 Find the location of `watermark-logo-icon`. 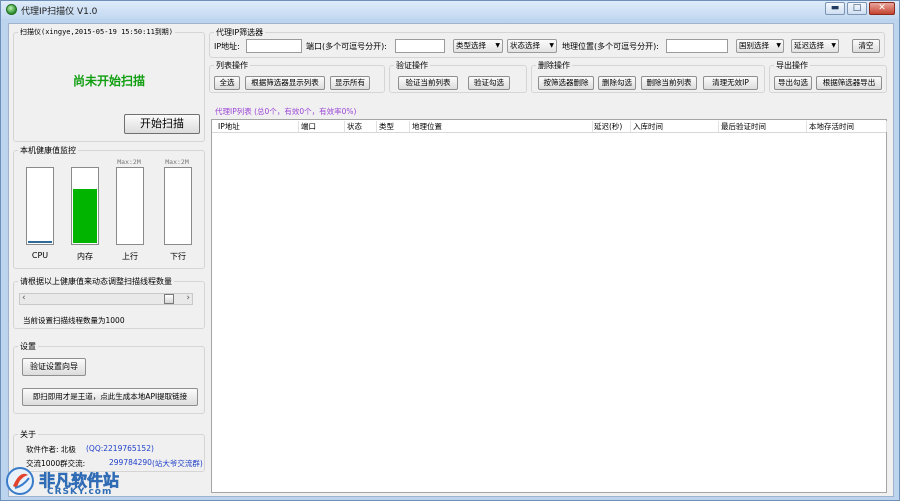

watermark-logo-icon is located at coordinates (20, 481).